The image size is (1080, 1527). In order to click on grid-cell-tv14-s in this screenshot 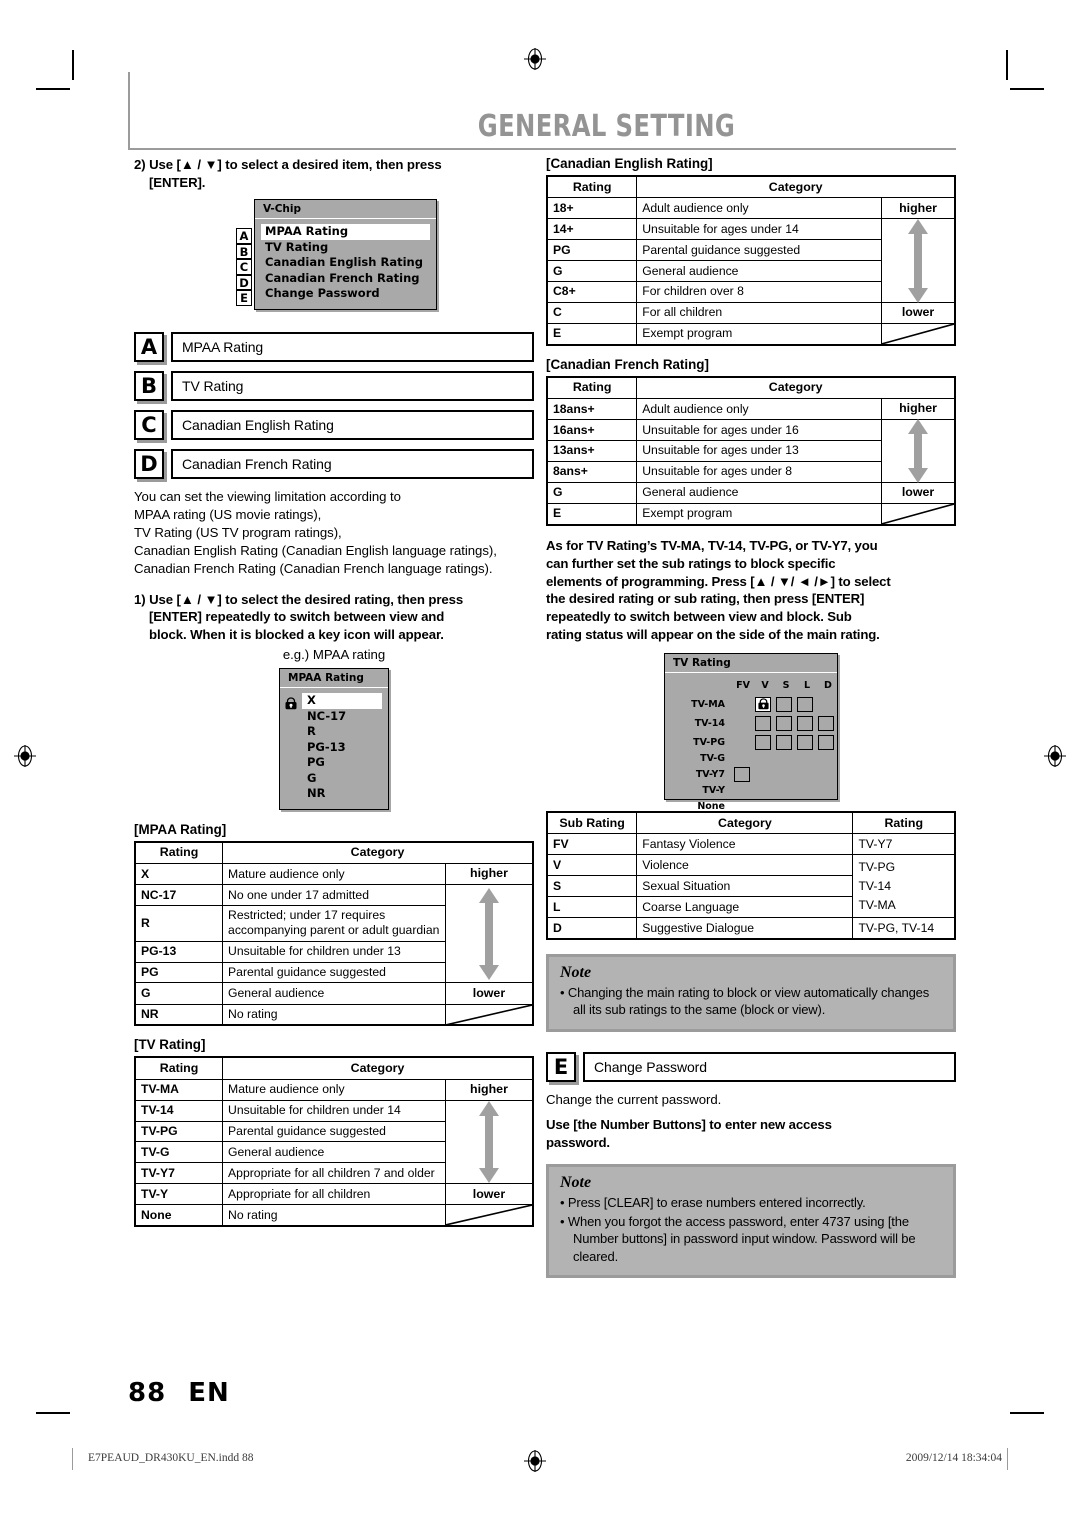, I will do `click(784, 724)`.